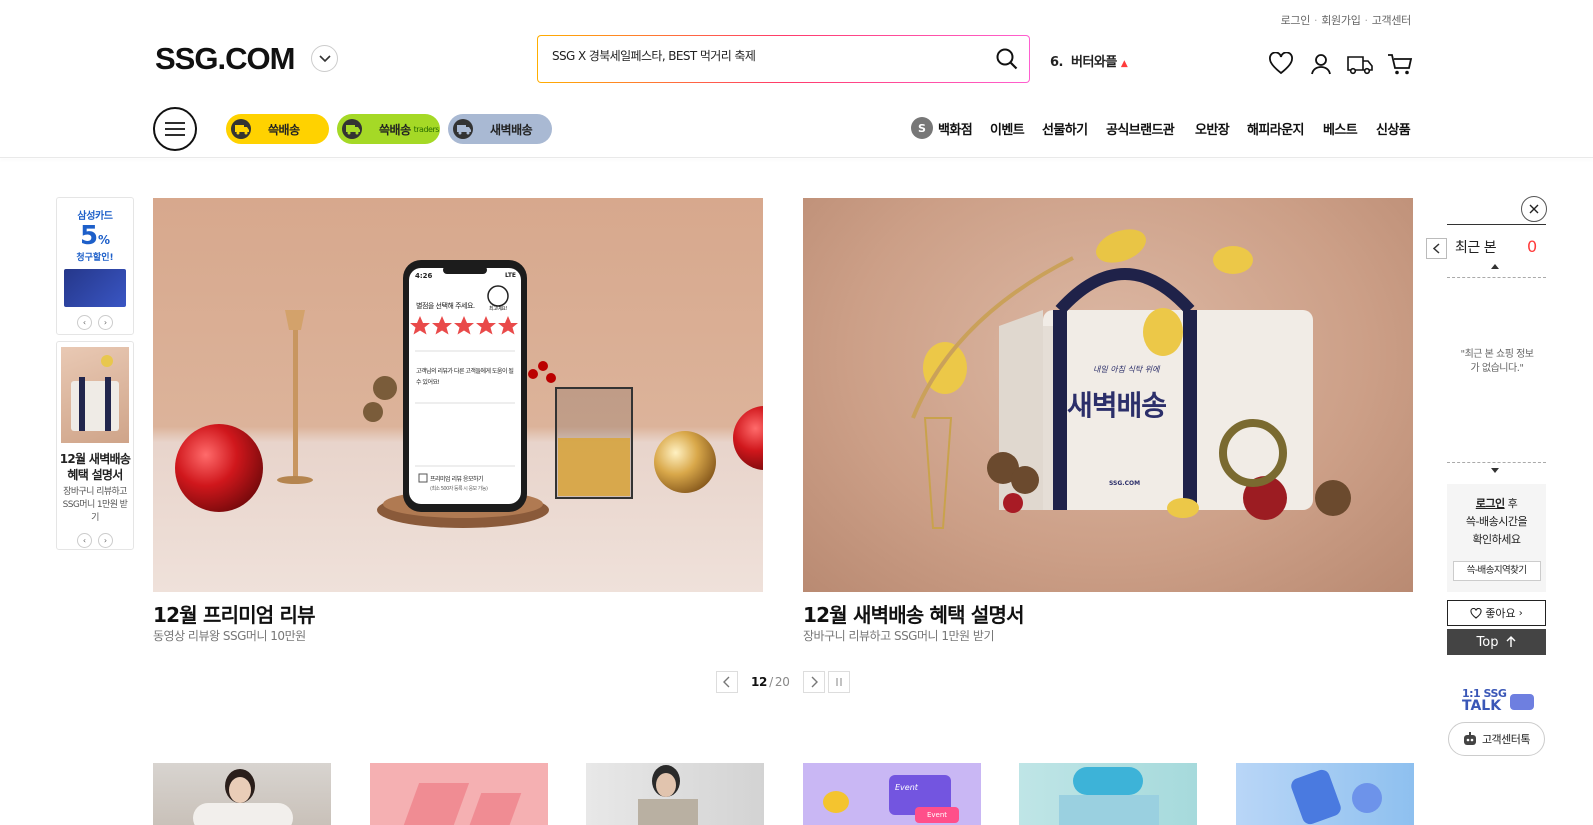 The height and width of the screenshot is (825, 1593). Describe the element at coordinates (498, 309) in the screenshot. I see `phone-mood: 최고예요!` at that location.